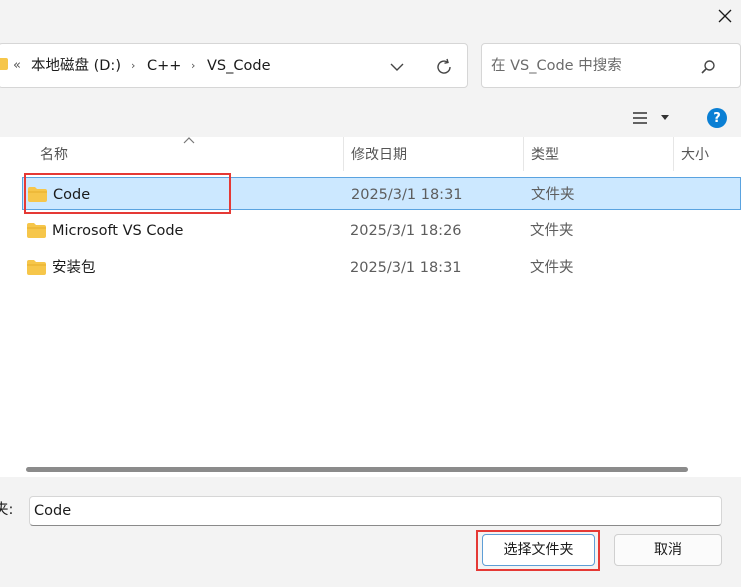  I want to click on file-row-microsoft-vs-code: Microsoft VS Code 2025/3/1 18:26 文件夹, so click(381, 230).